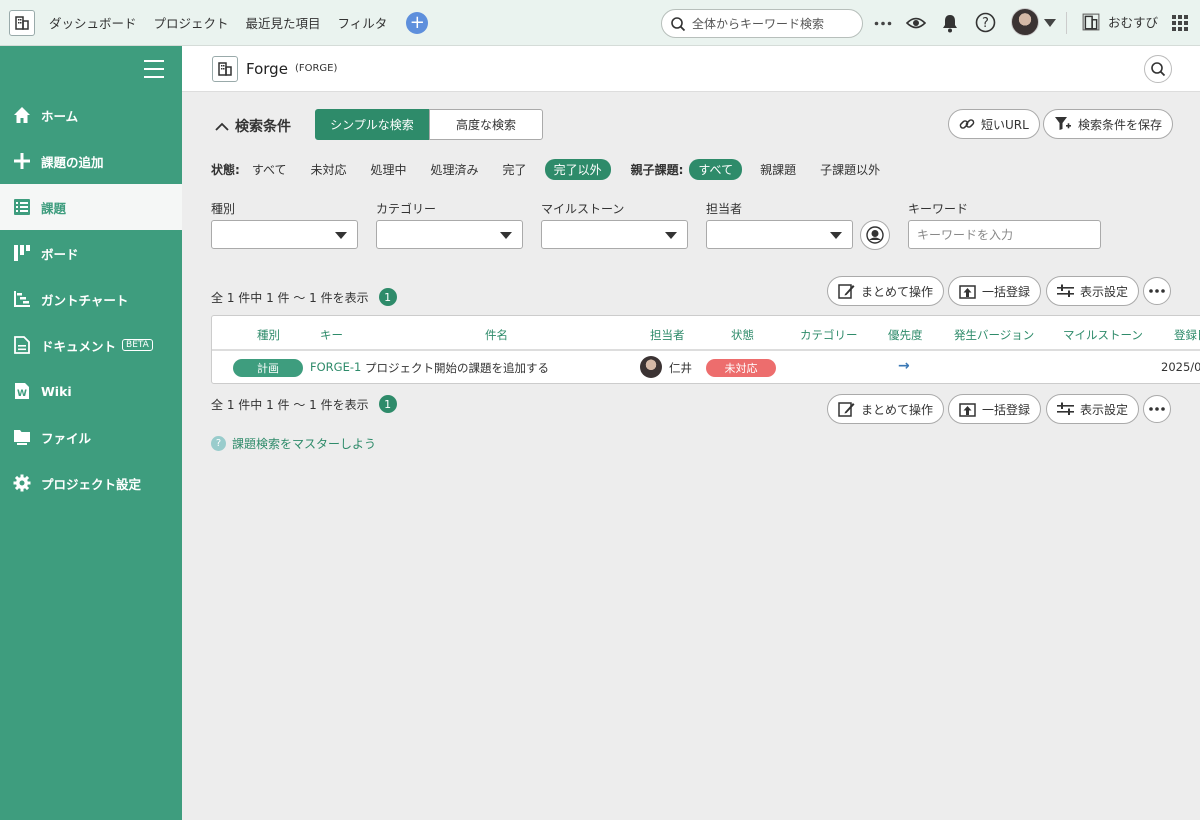 The width and height of the screenshot is (1200, 820). Describe the element at coordinates (994, 124) in the screenshot. I see `short-url-button: 短いURL` at that location.